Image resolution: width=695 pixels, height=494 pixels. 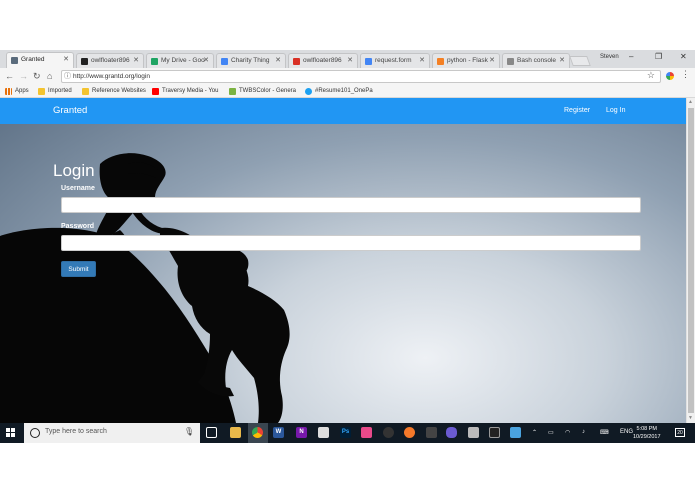 What do you see at coordinates (9, 76) in the screenshot?
I see `back-icon: ←` at bounding box center [9, 76].